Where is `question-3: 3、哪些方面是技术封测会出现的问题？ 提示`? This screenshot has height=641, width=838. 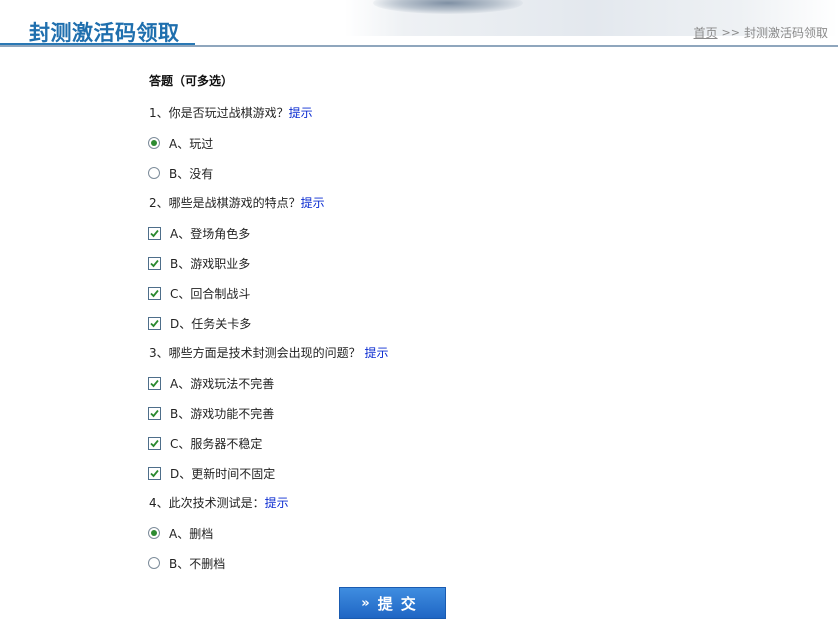
question-3: 3、哪些方面是技术封测会出现的问题？ 提示 is located at coordinates (268, 352).